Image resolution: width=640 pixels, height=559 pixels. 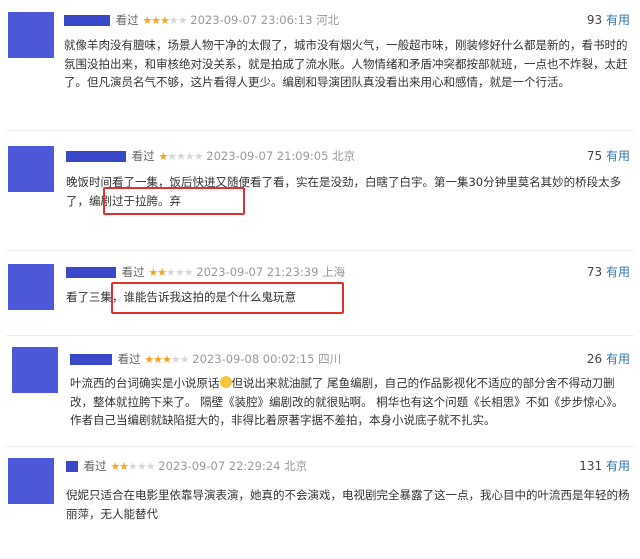 What do you see at coordinates (334, 272) in the screenshot?
I see `review-location: 上海` at bounding box center [334, 272].